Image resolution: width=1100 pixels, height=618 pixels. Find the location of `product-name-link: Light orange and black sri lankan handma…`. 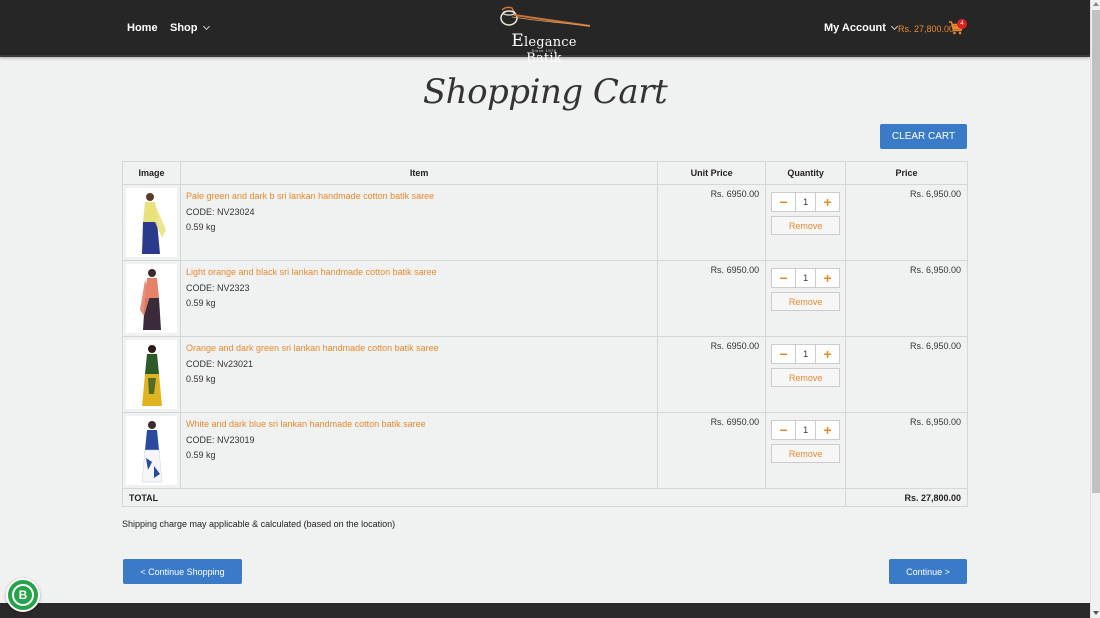

product-name-link: Light orange and black sri lankan handma… is located at coordinates (419, 273).